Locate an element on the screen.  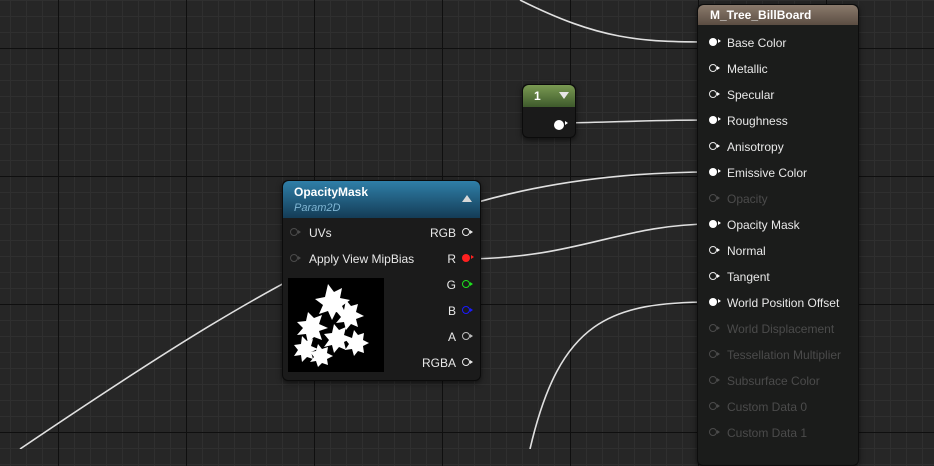
output-rgba-pin is located at coordinates (467, 362).